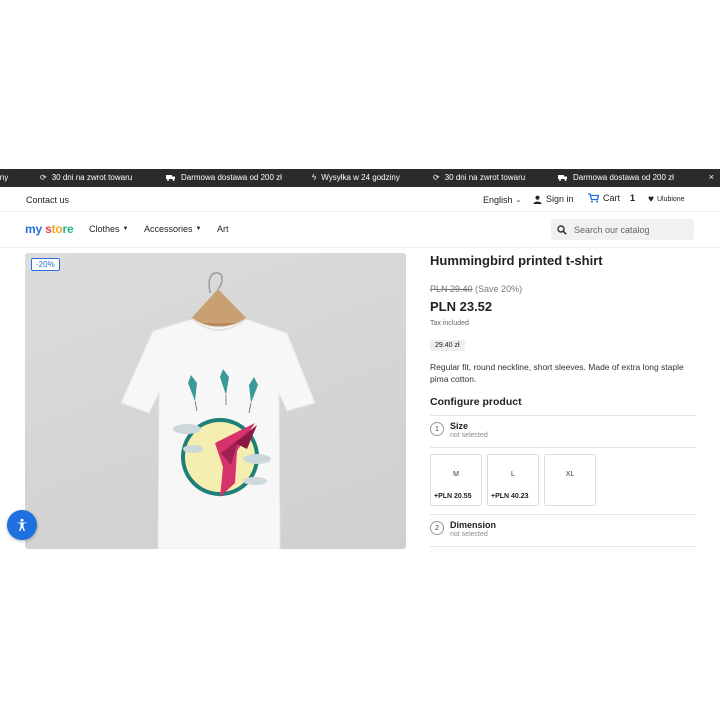 This screenshot has width=720, height=720. I want to click on step-dimension: 2 Dimension not selected, so click(463, 529).